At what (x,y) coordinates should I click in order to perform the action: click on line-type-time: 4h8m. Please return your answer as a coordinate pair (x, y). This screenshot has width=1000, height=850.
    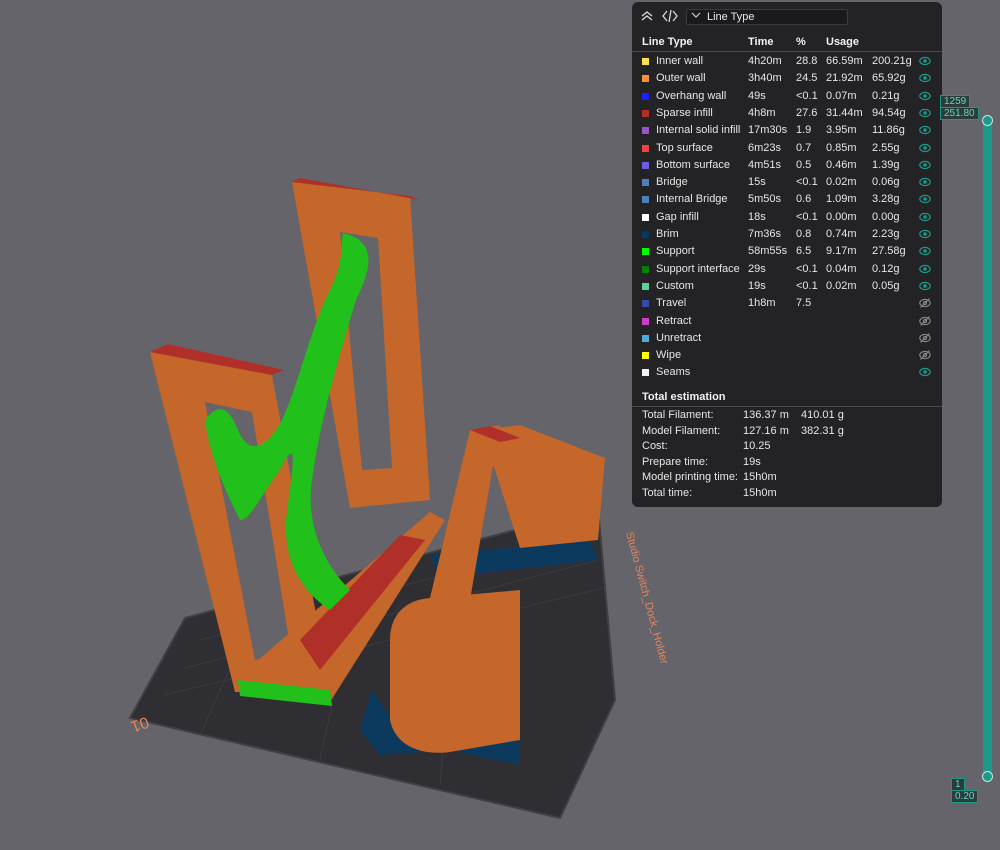
    Looking at the image, I should click on (762, 112).